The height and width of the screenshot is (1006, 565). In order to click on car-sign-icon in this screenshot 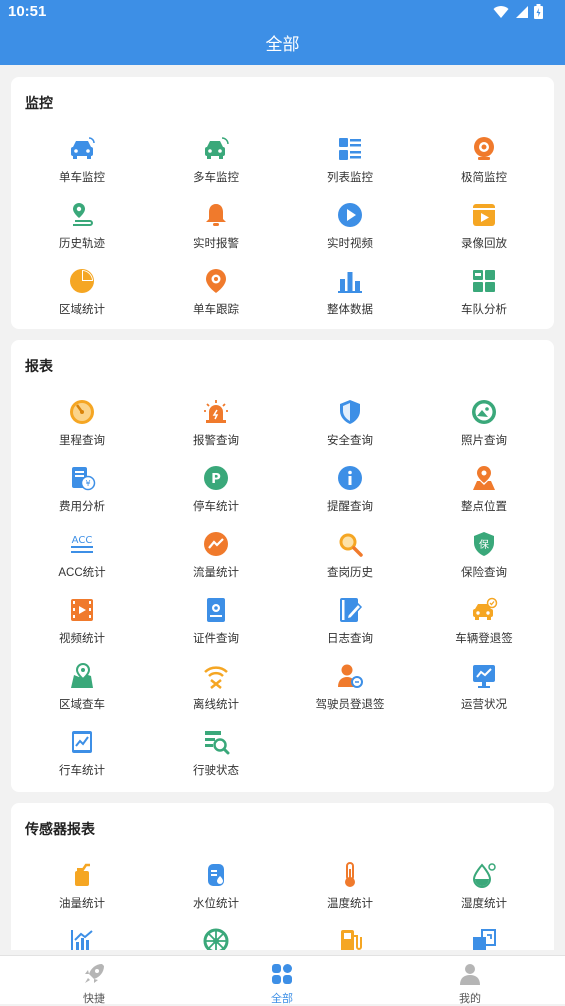, I will do `click(485, 608)`.